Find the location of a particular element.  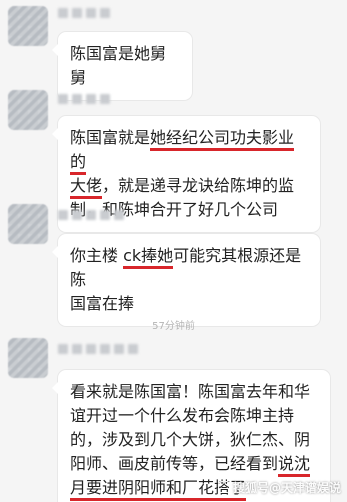

sohu-logo-icon is located at coordinates (223, 487).